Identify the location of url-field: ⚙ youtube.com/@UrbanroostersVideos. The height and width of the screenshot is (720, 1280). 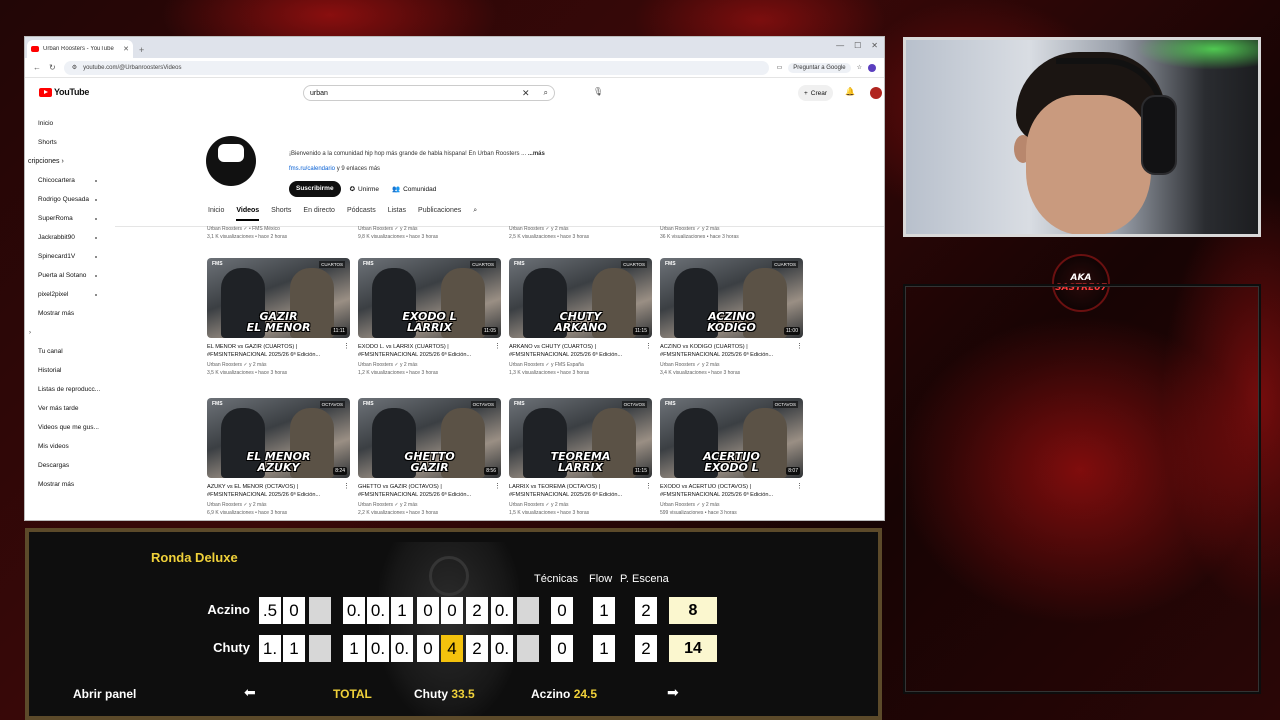
(416, 67).